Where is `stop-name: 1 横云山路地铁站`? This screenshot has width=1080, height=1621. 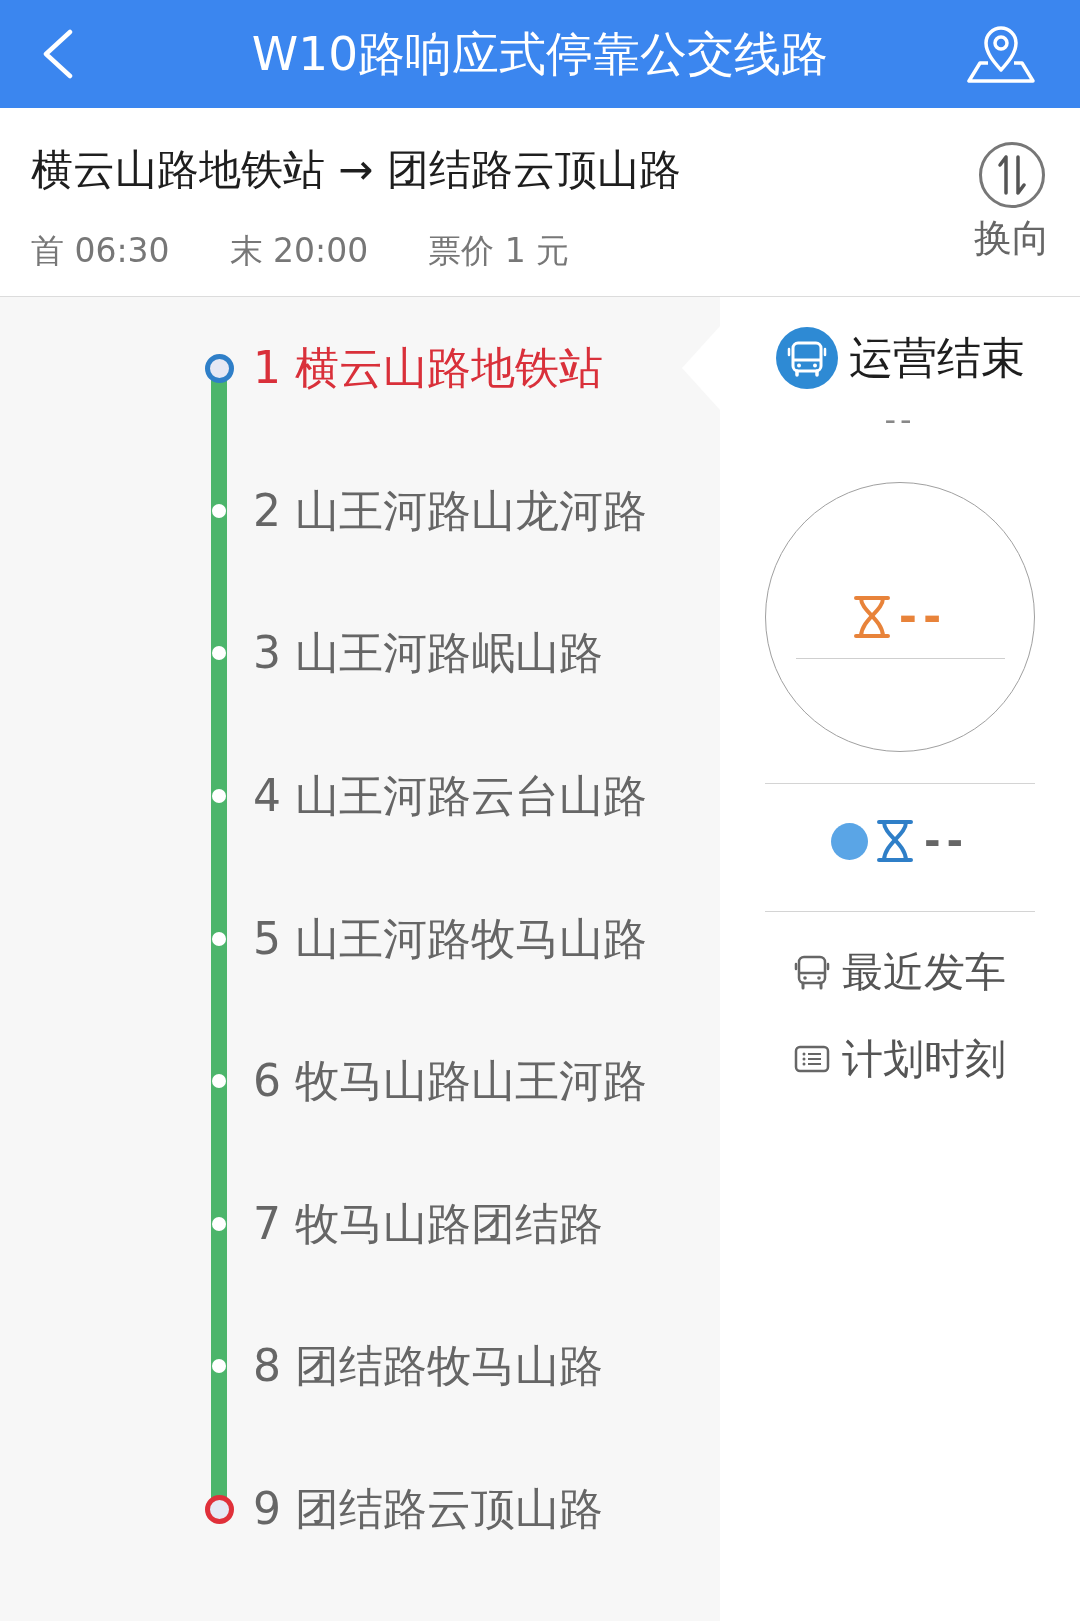 stop-name: 1 横云山路地铁站 is located at coordinates (428, 368).